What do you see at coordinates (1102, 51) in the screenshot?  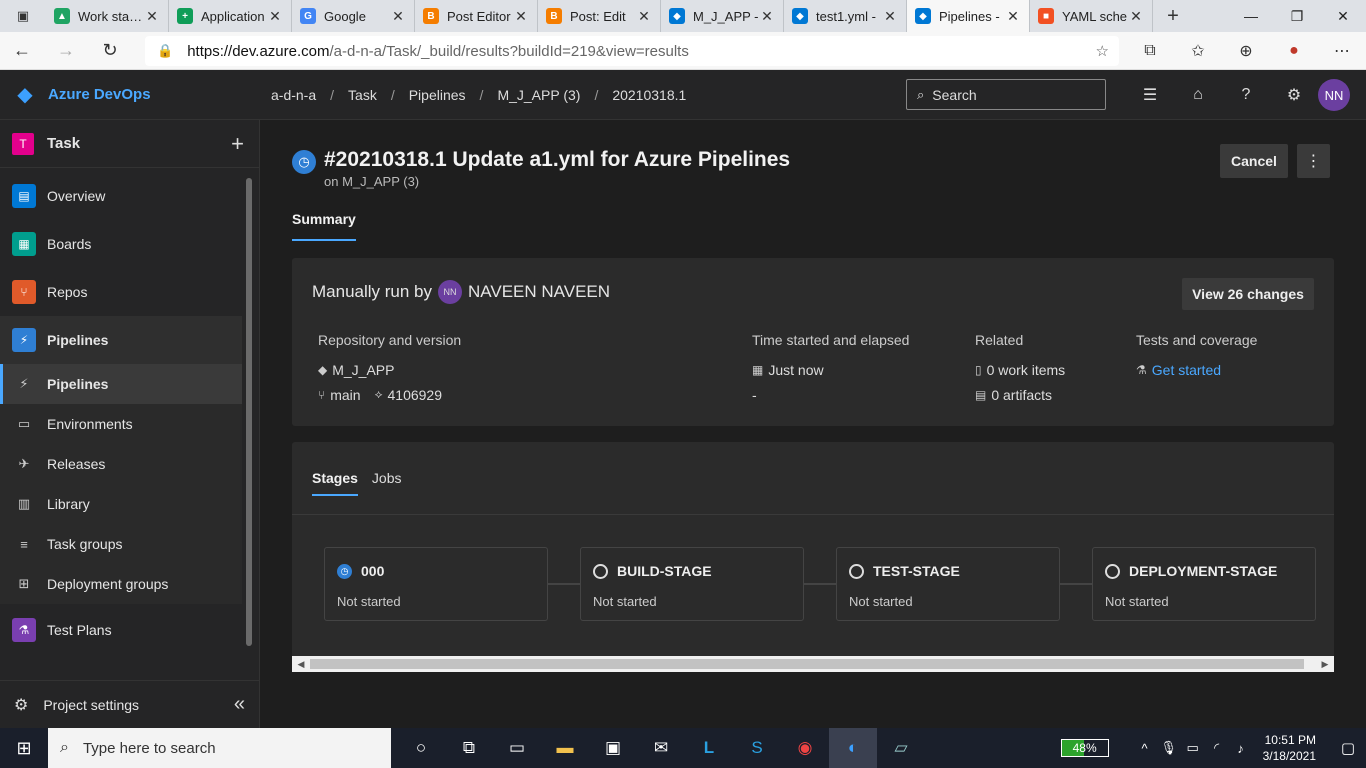 I see `add-favorite-icon: ☆` at bounding box center [1102, 51].